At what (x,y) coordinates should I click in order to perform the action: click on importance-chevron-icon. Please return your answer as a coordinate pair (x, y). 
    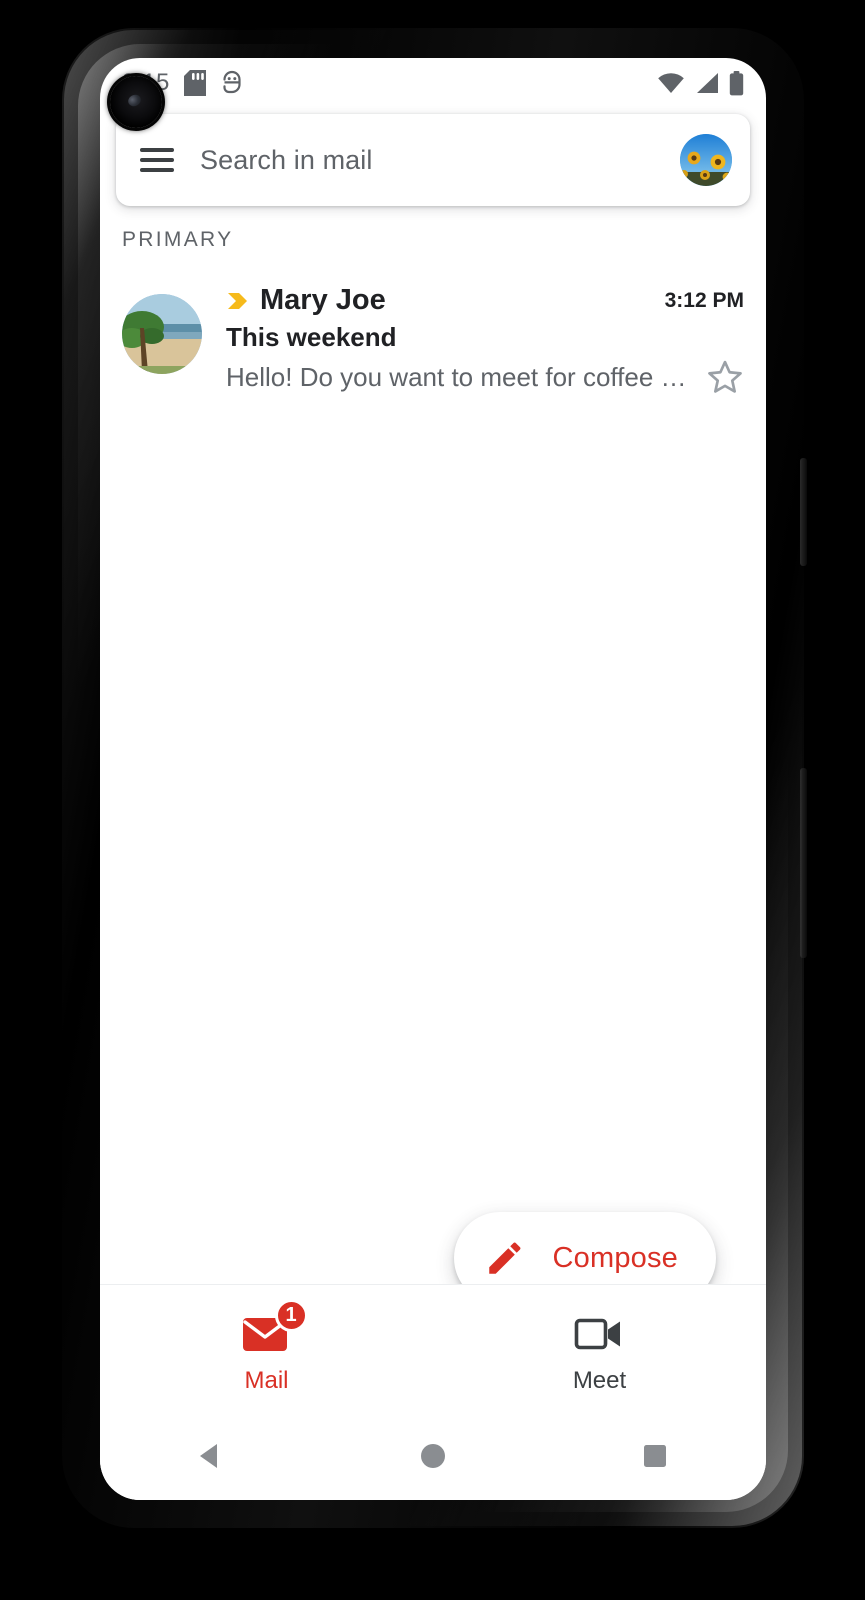
    Looking at the image, I should click on (239, 301).